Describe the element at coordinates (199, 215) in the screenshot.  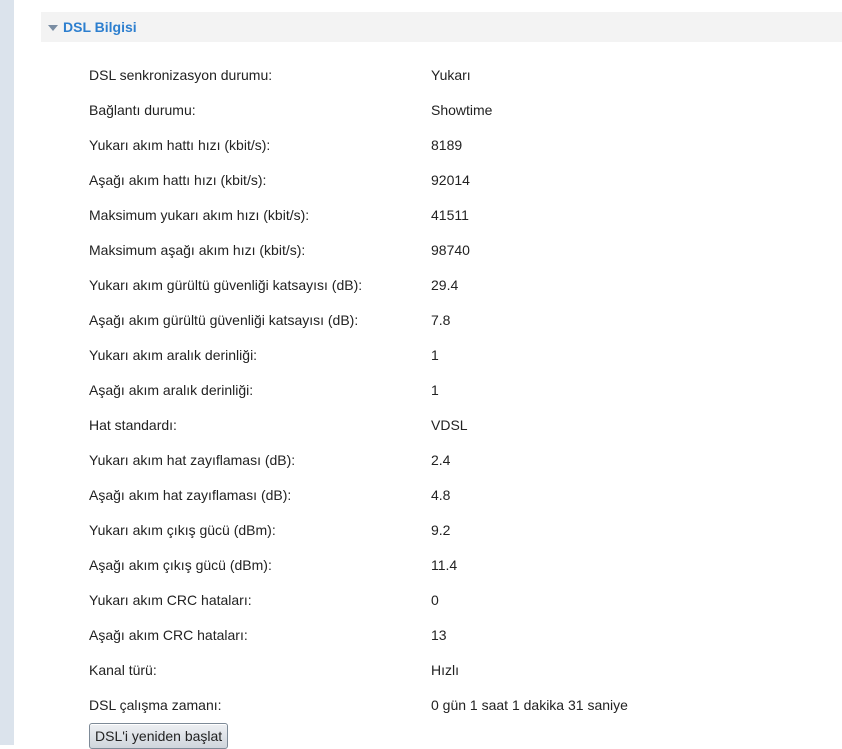
I see `info-label: Maksimum yukarı akım hızı (kbit/s):` at that location.